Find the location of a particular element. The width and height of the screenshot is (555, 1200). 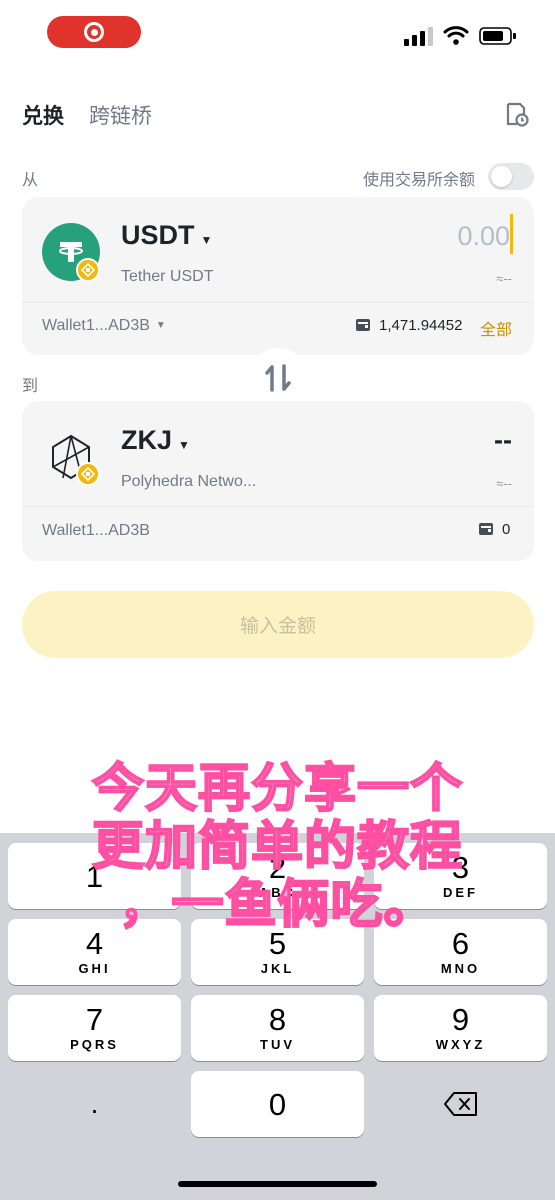

from-token-name: Tether USDT is located at coordinates (167, 276).